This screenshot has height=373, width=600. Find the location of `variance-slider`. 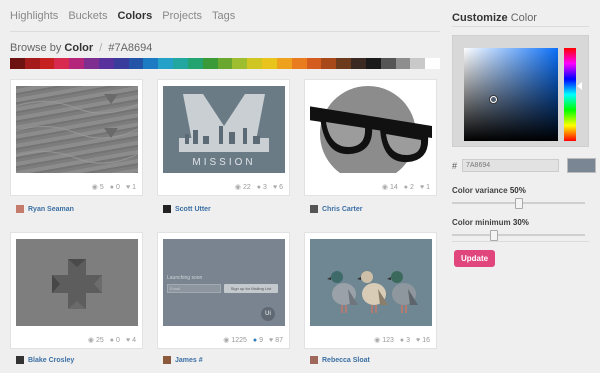

variance-slider is located at coordinates (518, 203).